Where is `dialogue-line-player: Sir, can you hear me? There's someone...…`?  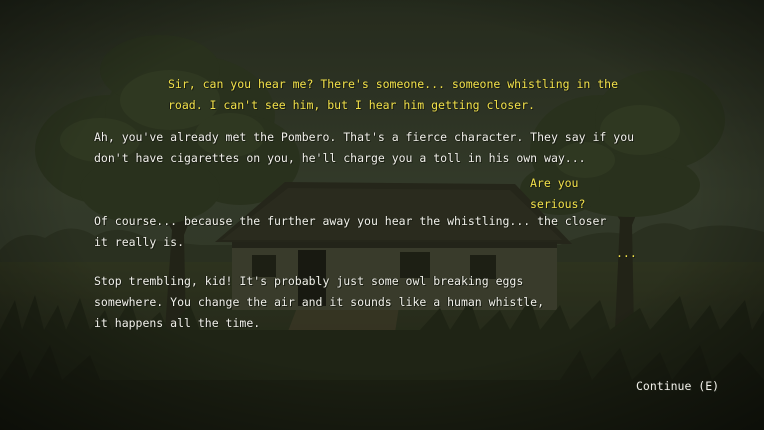
dialogue-line-player: Sir, can you hear me? There's someone...… is located at coordinates (393, 94).